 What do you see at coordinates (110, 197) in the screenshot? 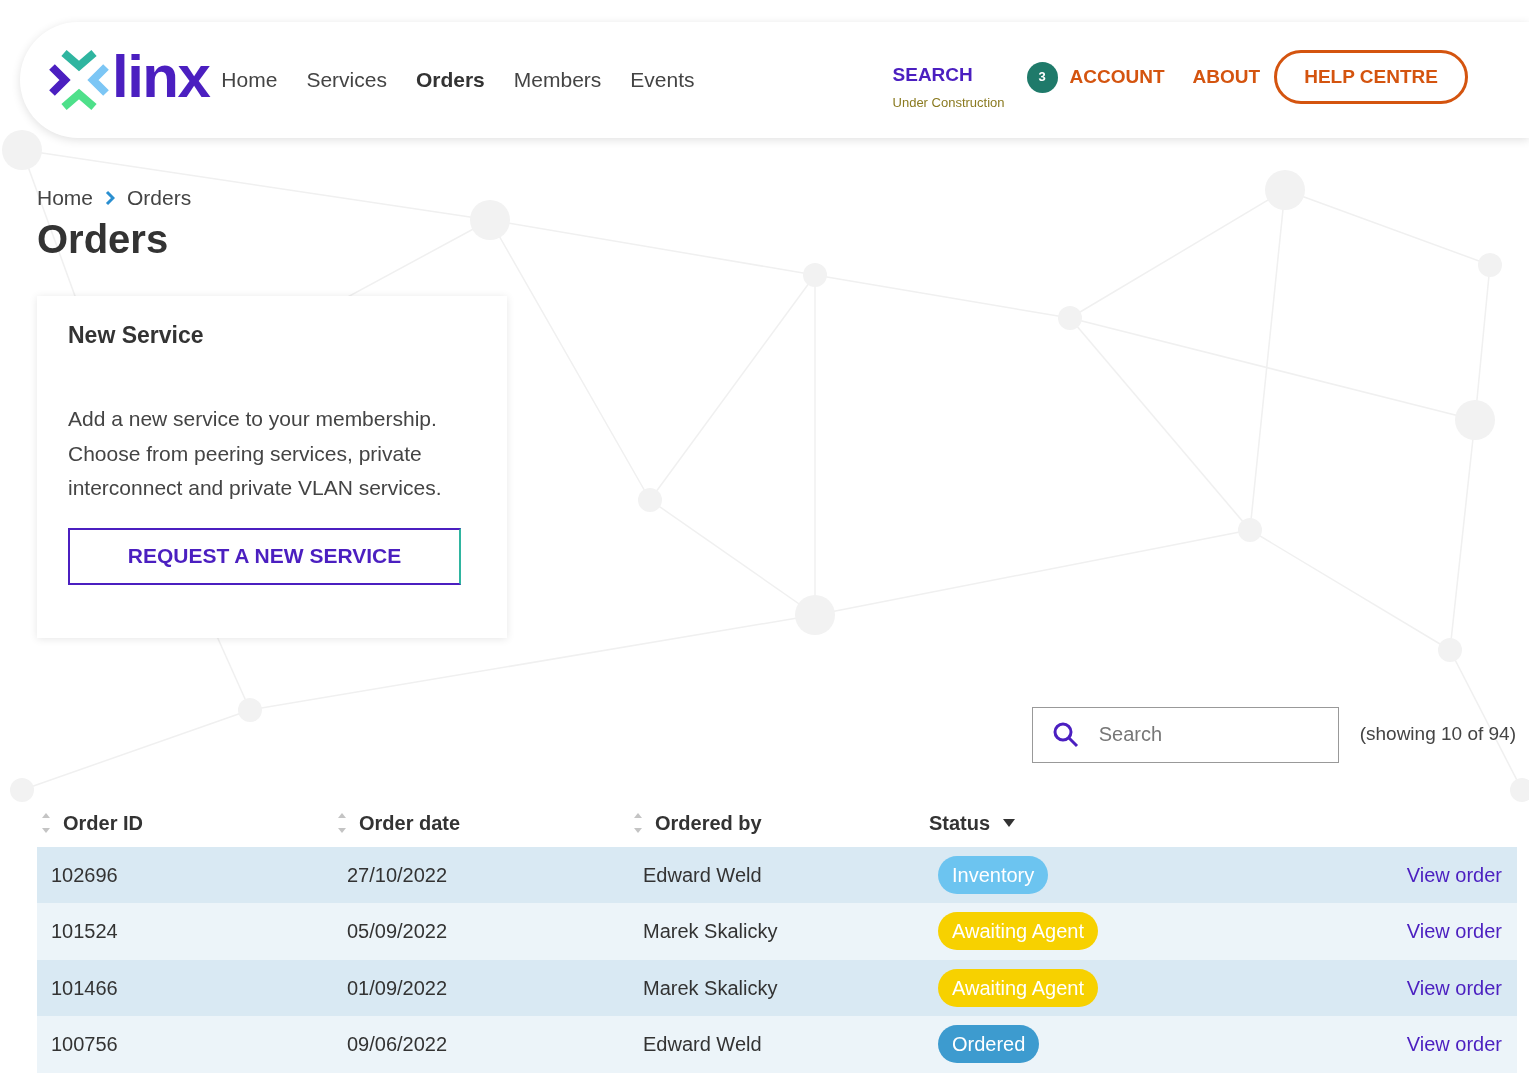
I see `chevron-right-icon` at bounding box center [110, 197].